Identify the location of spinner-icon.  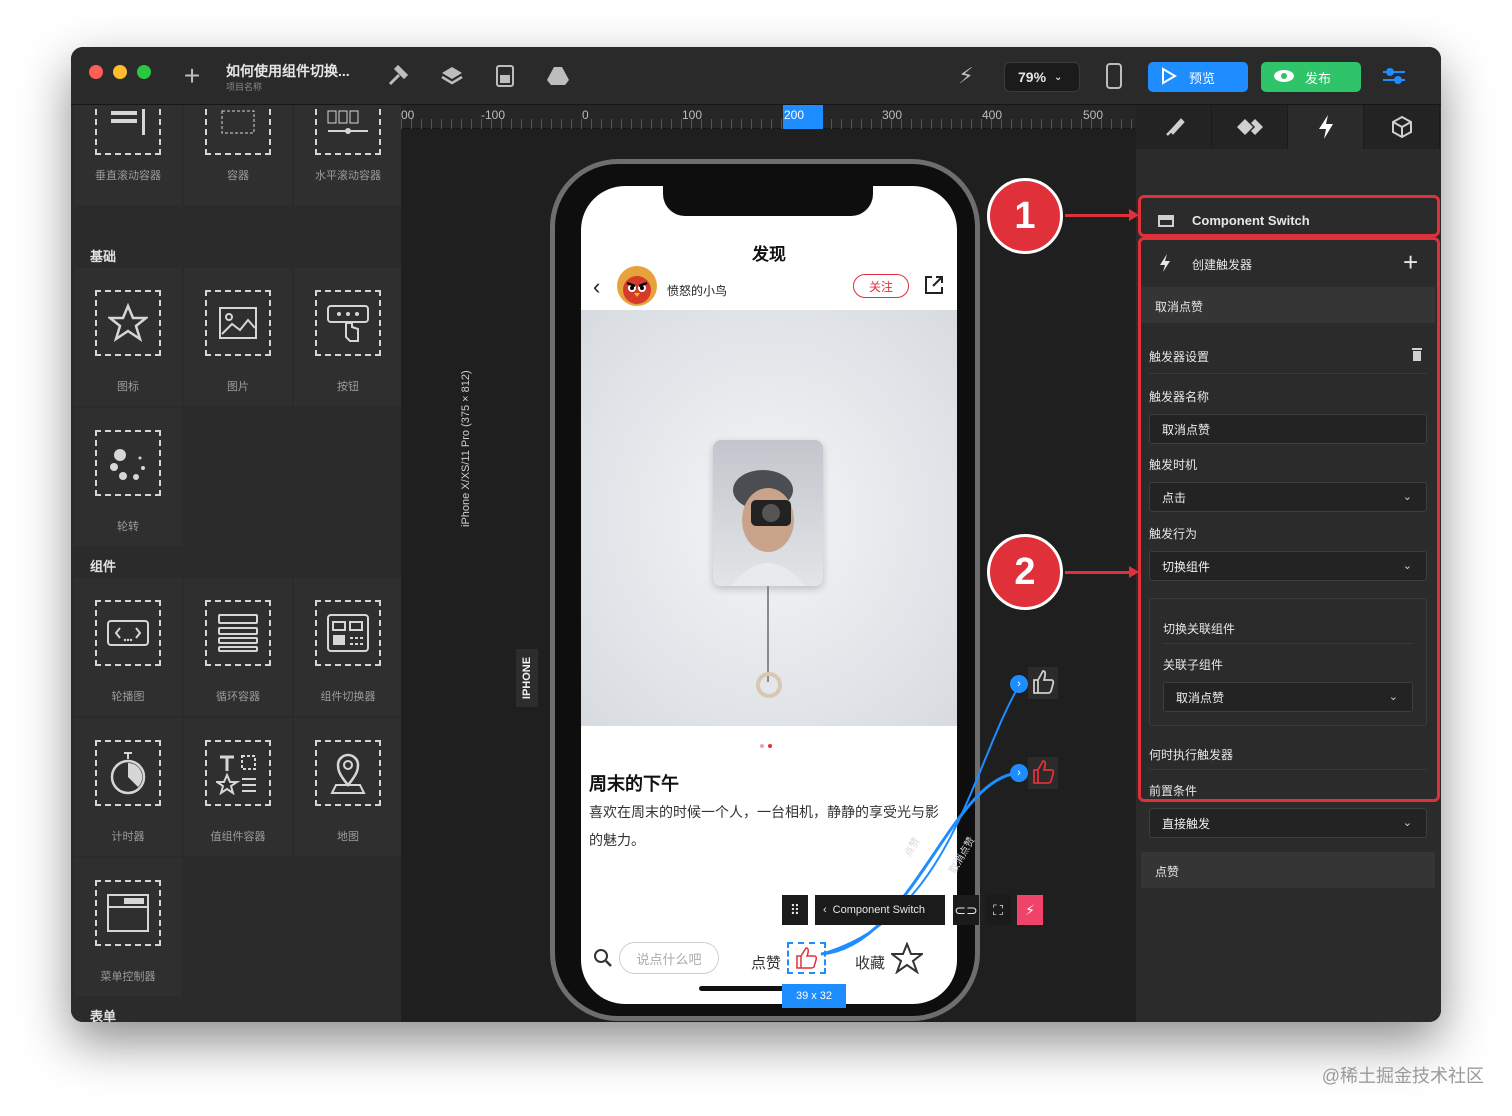
(128, 463).